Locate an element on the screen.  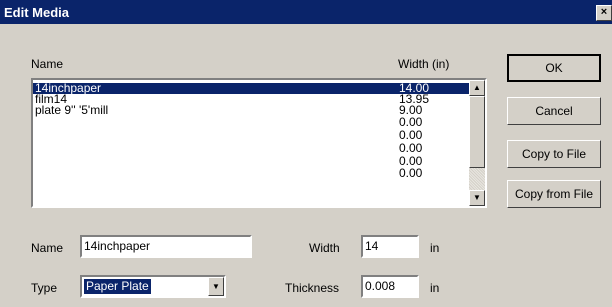
list-header-name: Name is located at coordinates (47, 64).